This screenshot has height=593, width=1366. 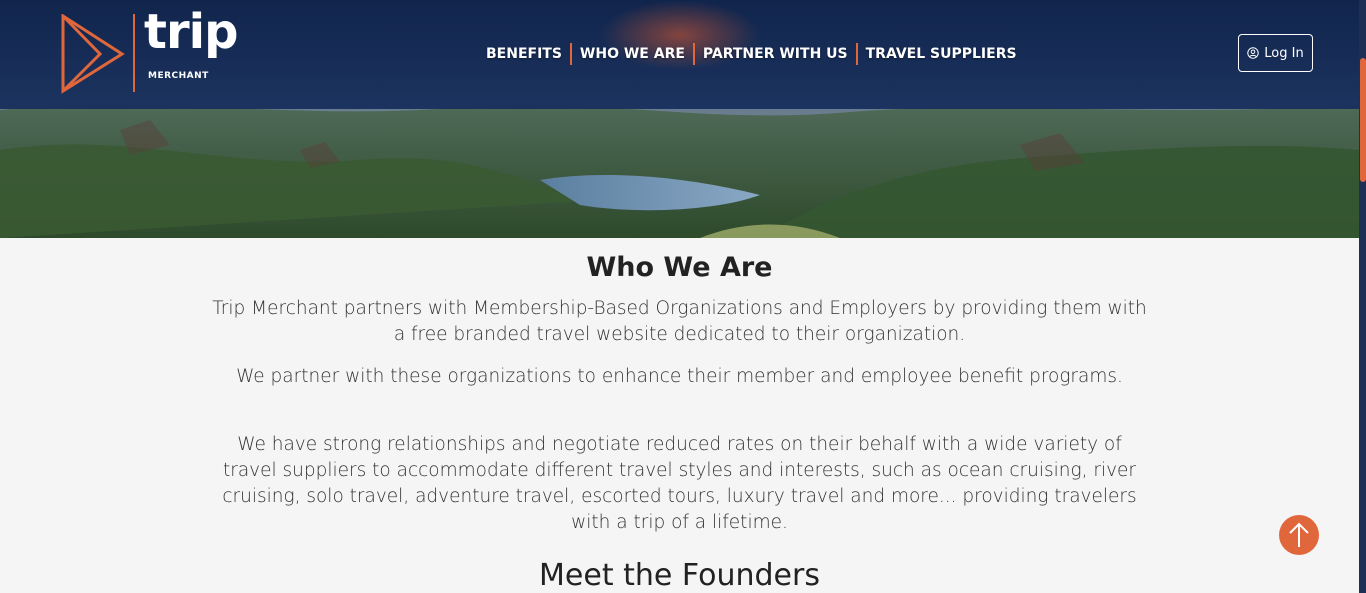 I want to click on scroll-to-top-button, so click(x=1299, y=535).